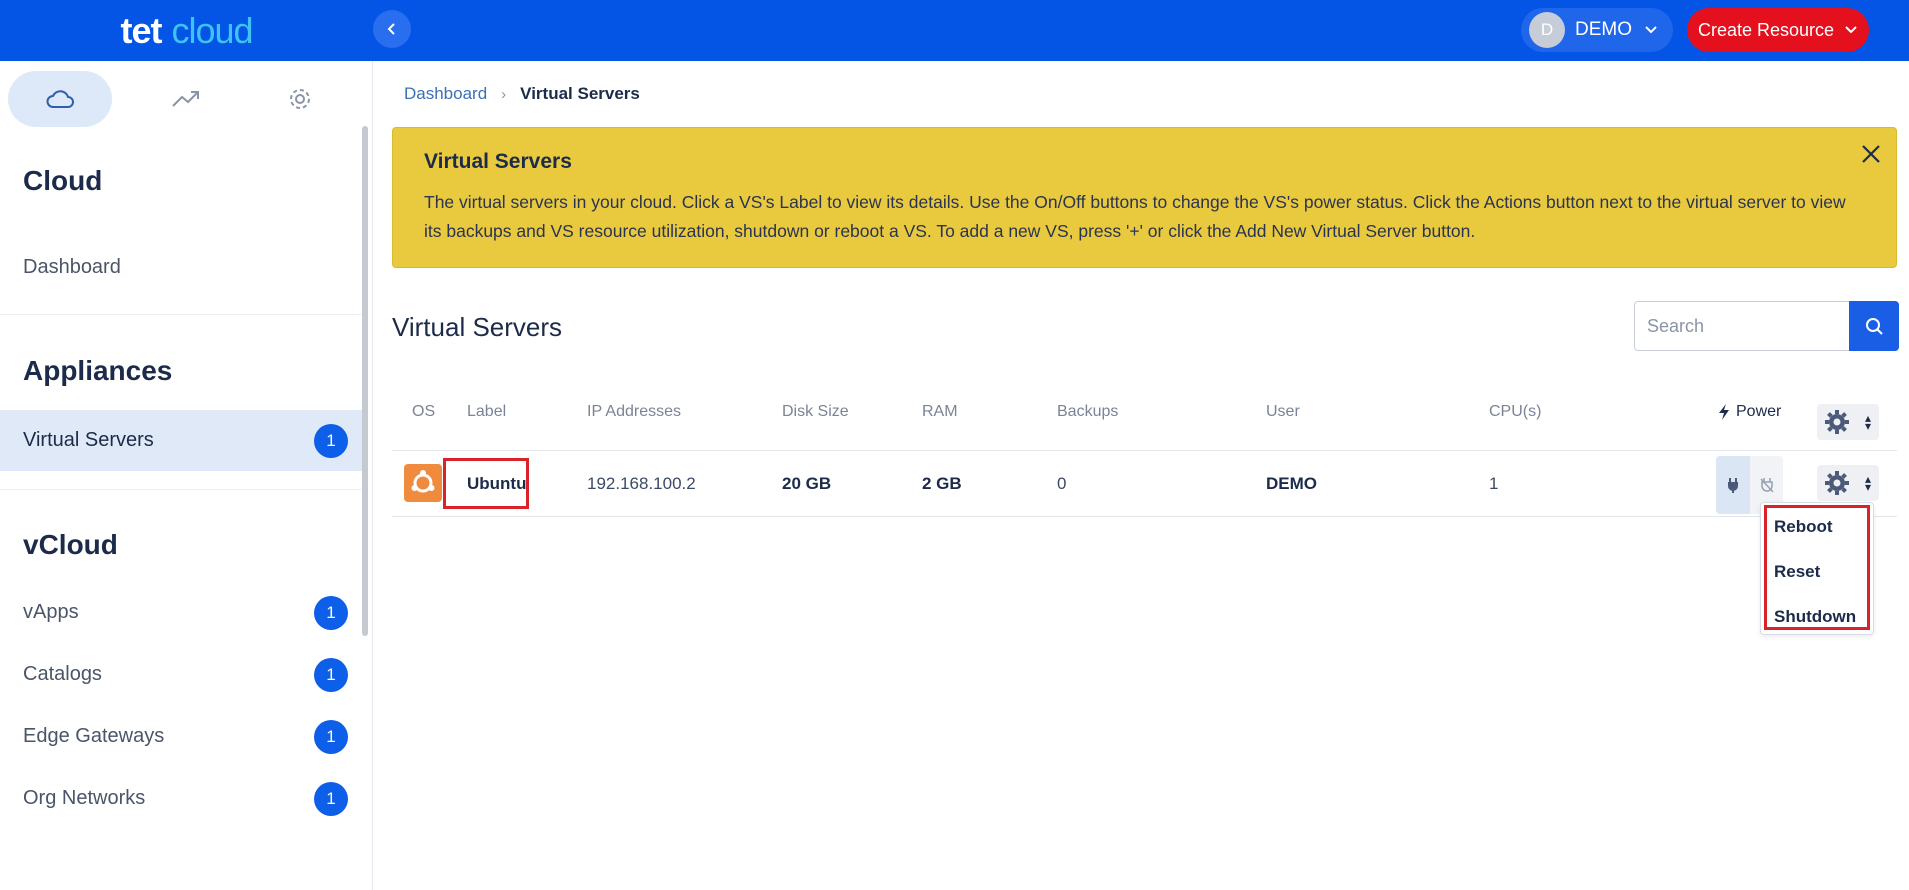 The width and height of the screenshot is (1909, 890). I want to click on cloud-icon, so click(60, 99).